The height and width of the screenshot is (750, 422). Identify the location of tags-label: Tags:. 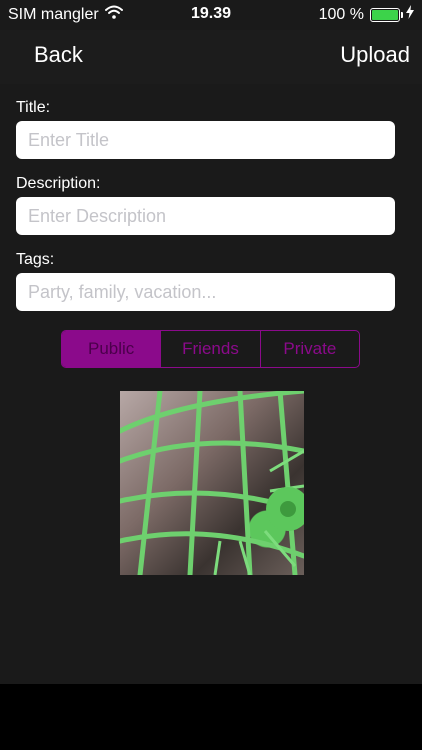
(35, 259).